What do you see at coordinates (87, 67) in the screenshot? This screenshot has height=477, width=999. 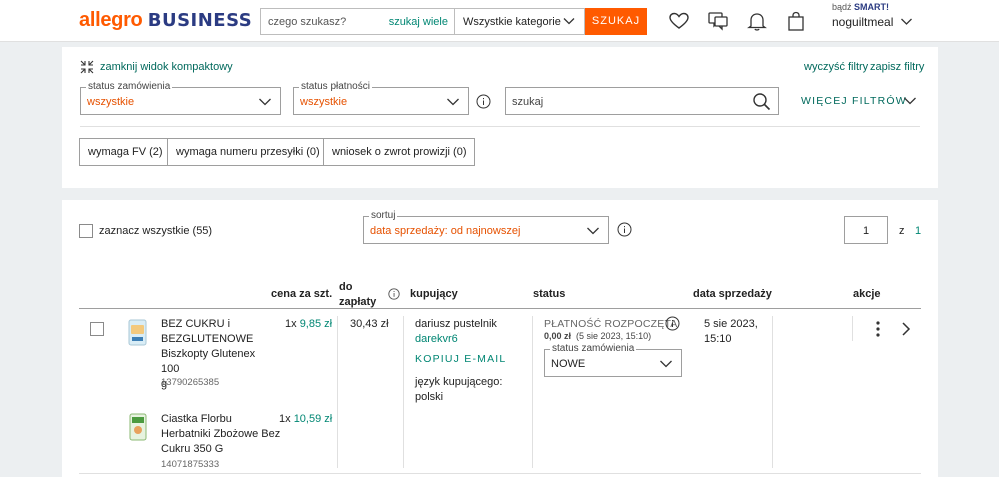 I see `collapse-icon` at bounding box center [87, 67].